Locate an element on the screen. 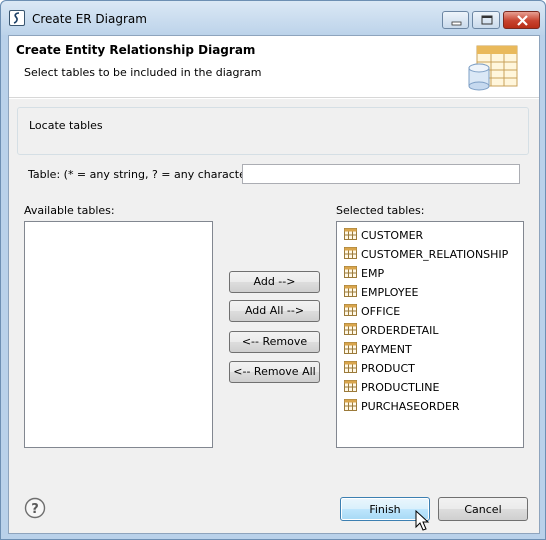 This screenshot has width=546, height=540. maximize-button is located at coordinates (486, 20).